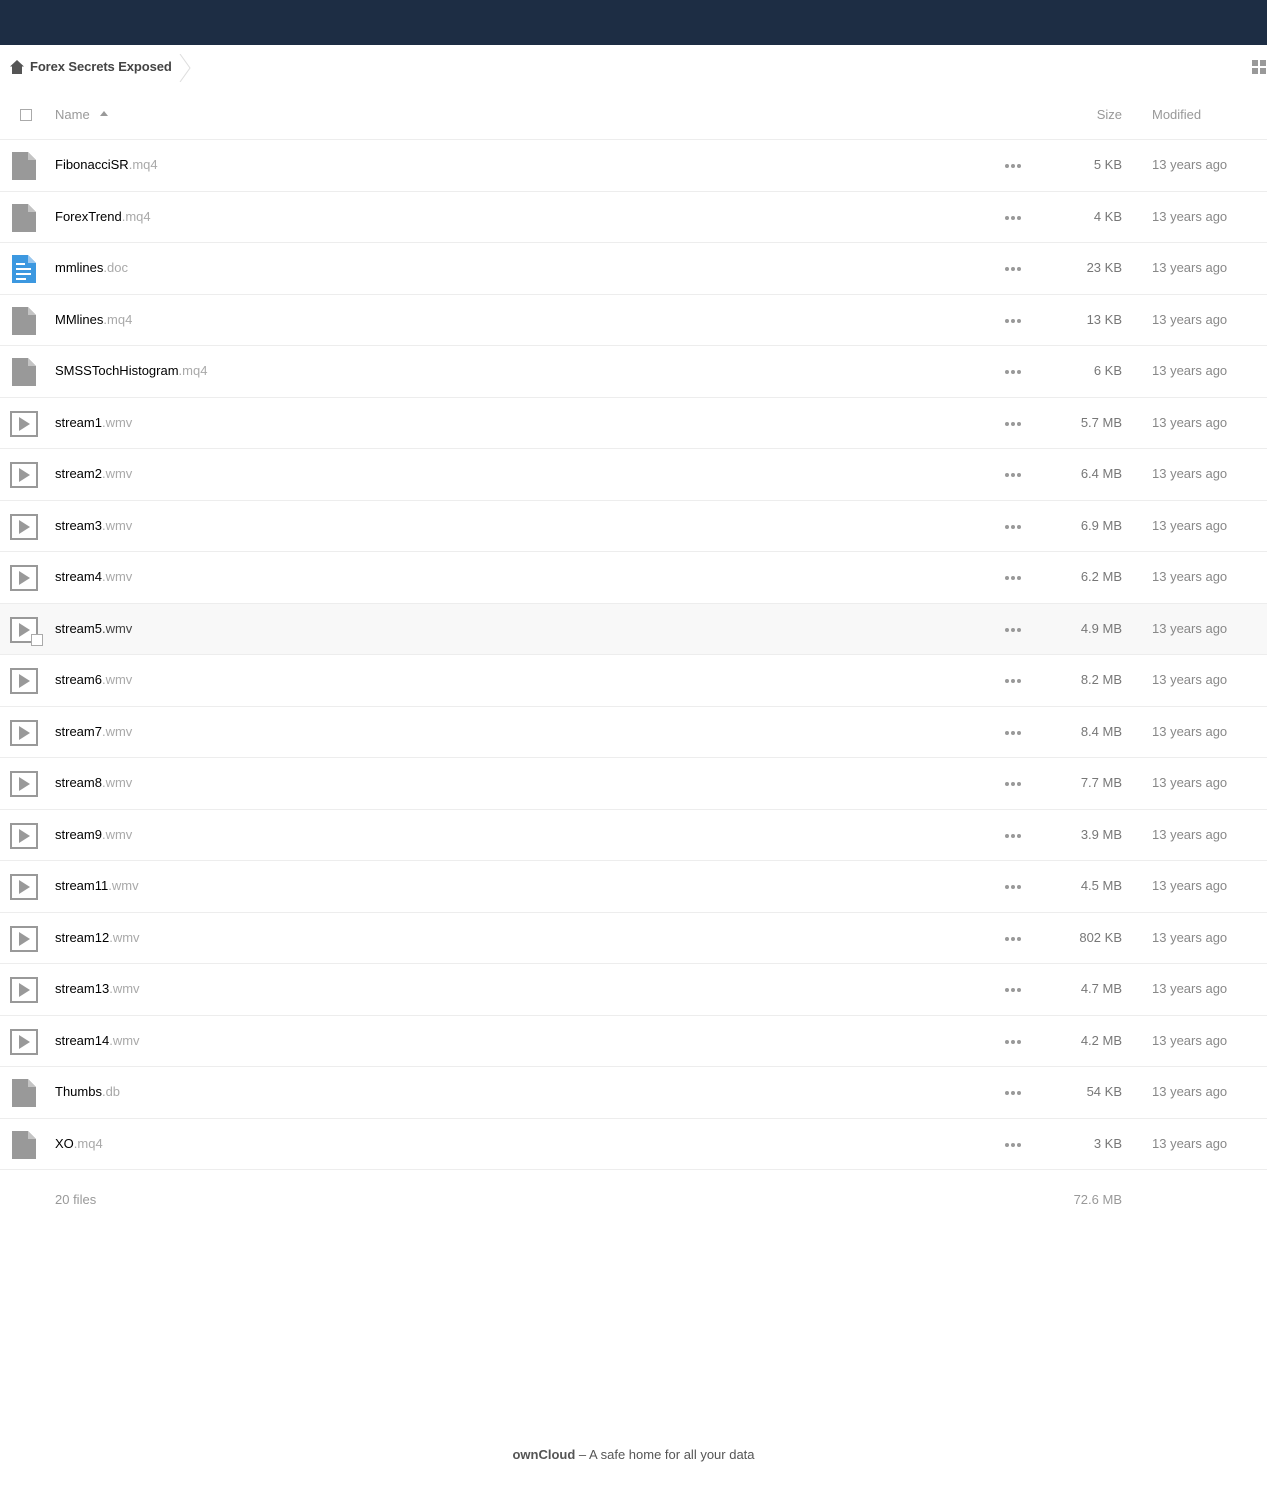 This screenshot has width=1267, height=1486. I want to click on file-row: Thumbs.db 54 KB 13 years ago, so click(633, 1093).